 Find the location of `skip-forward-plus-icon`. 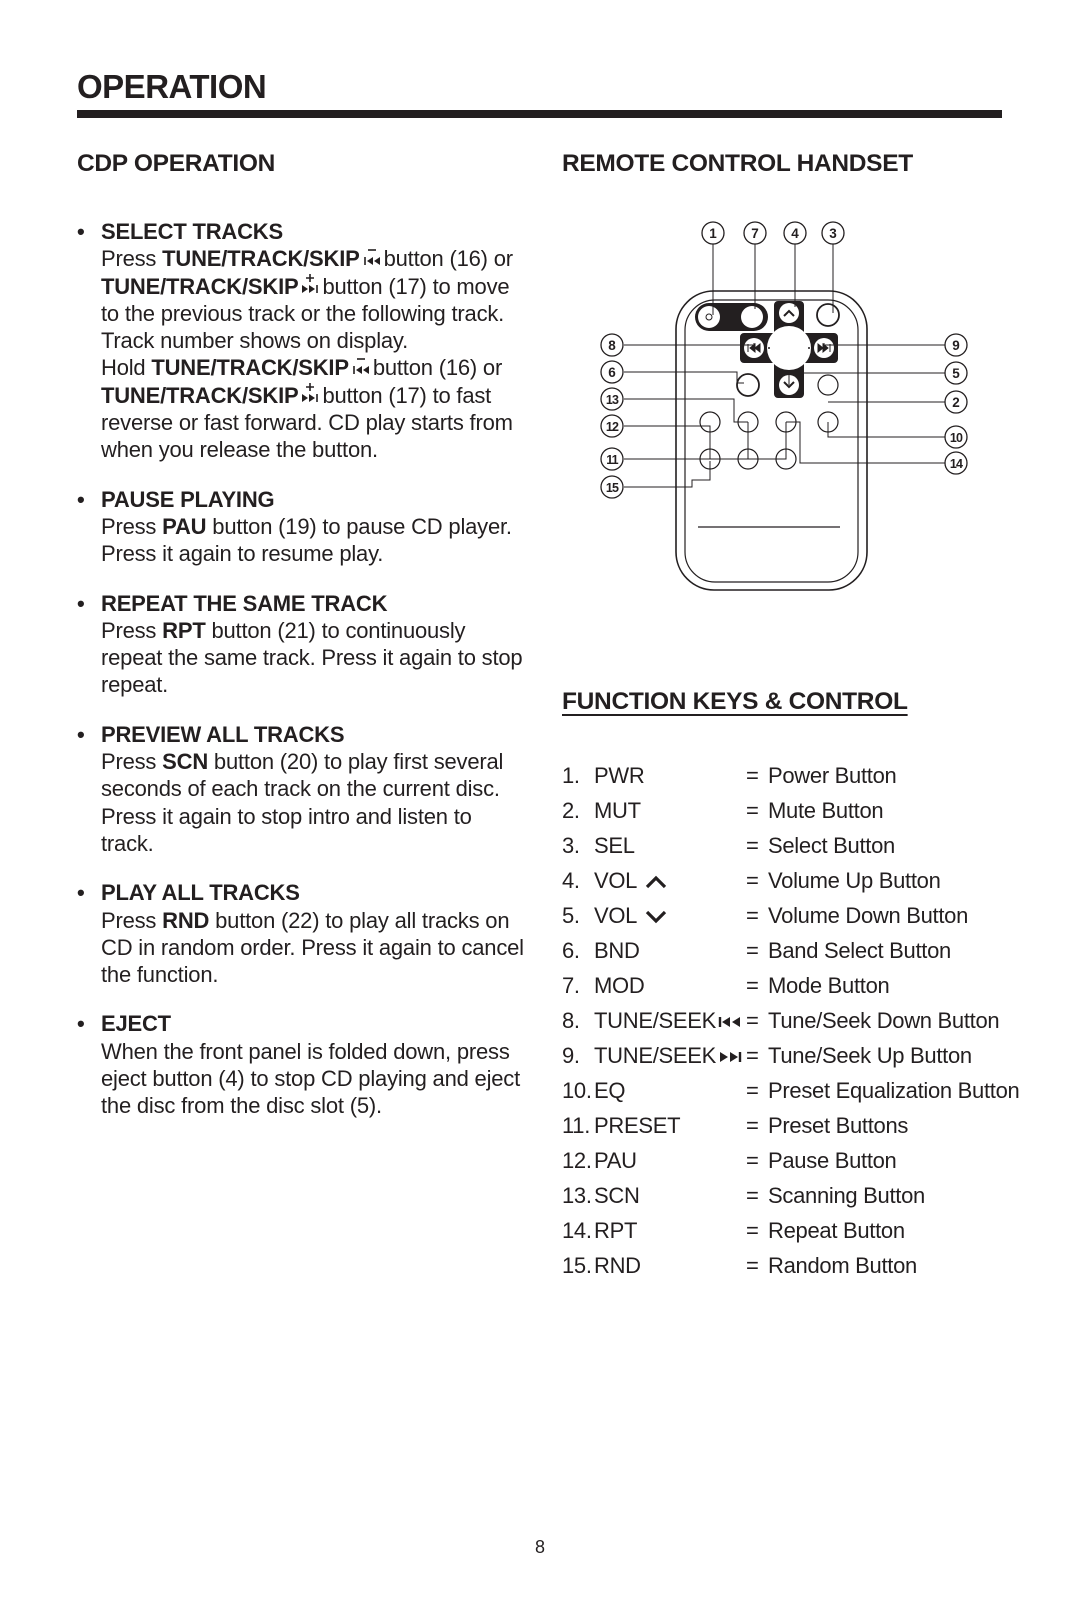

skip-forward-plus-icon is located at coordinates (310, 283).